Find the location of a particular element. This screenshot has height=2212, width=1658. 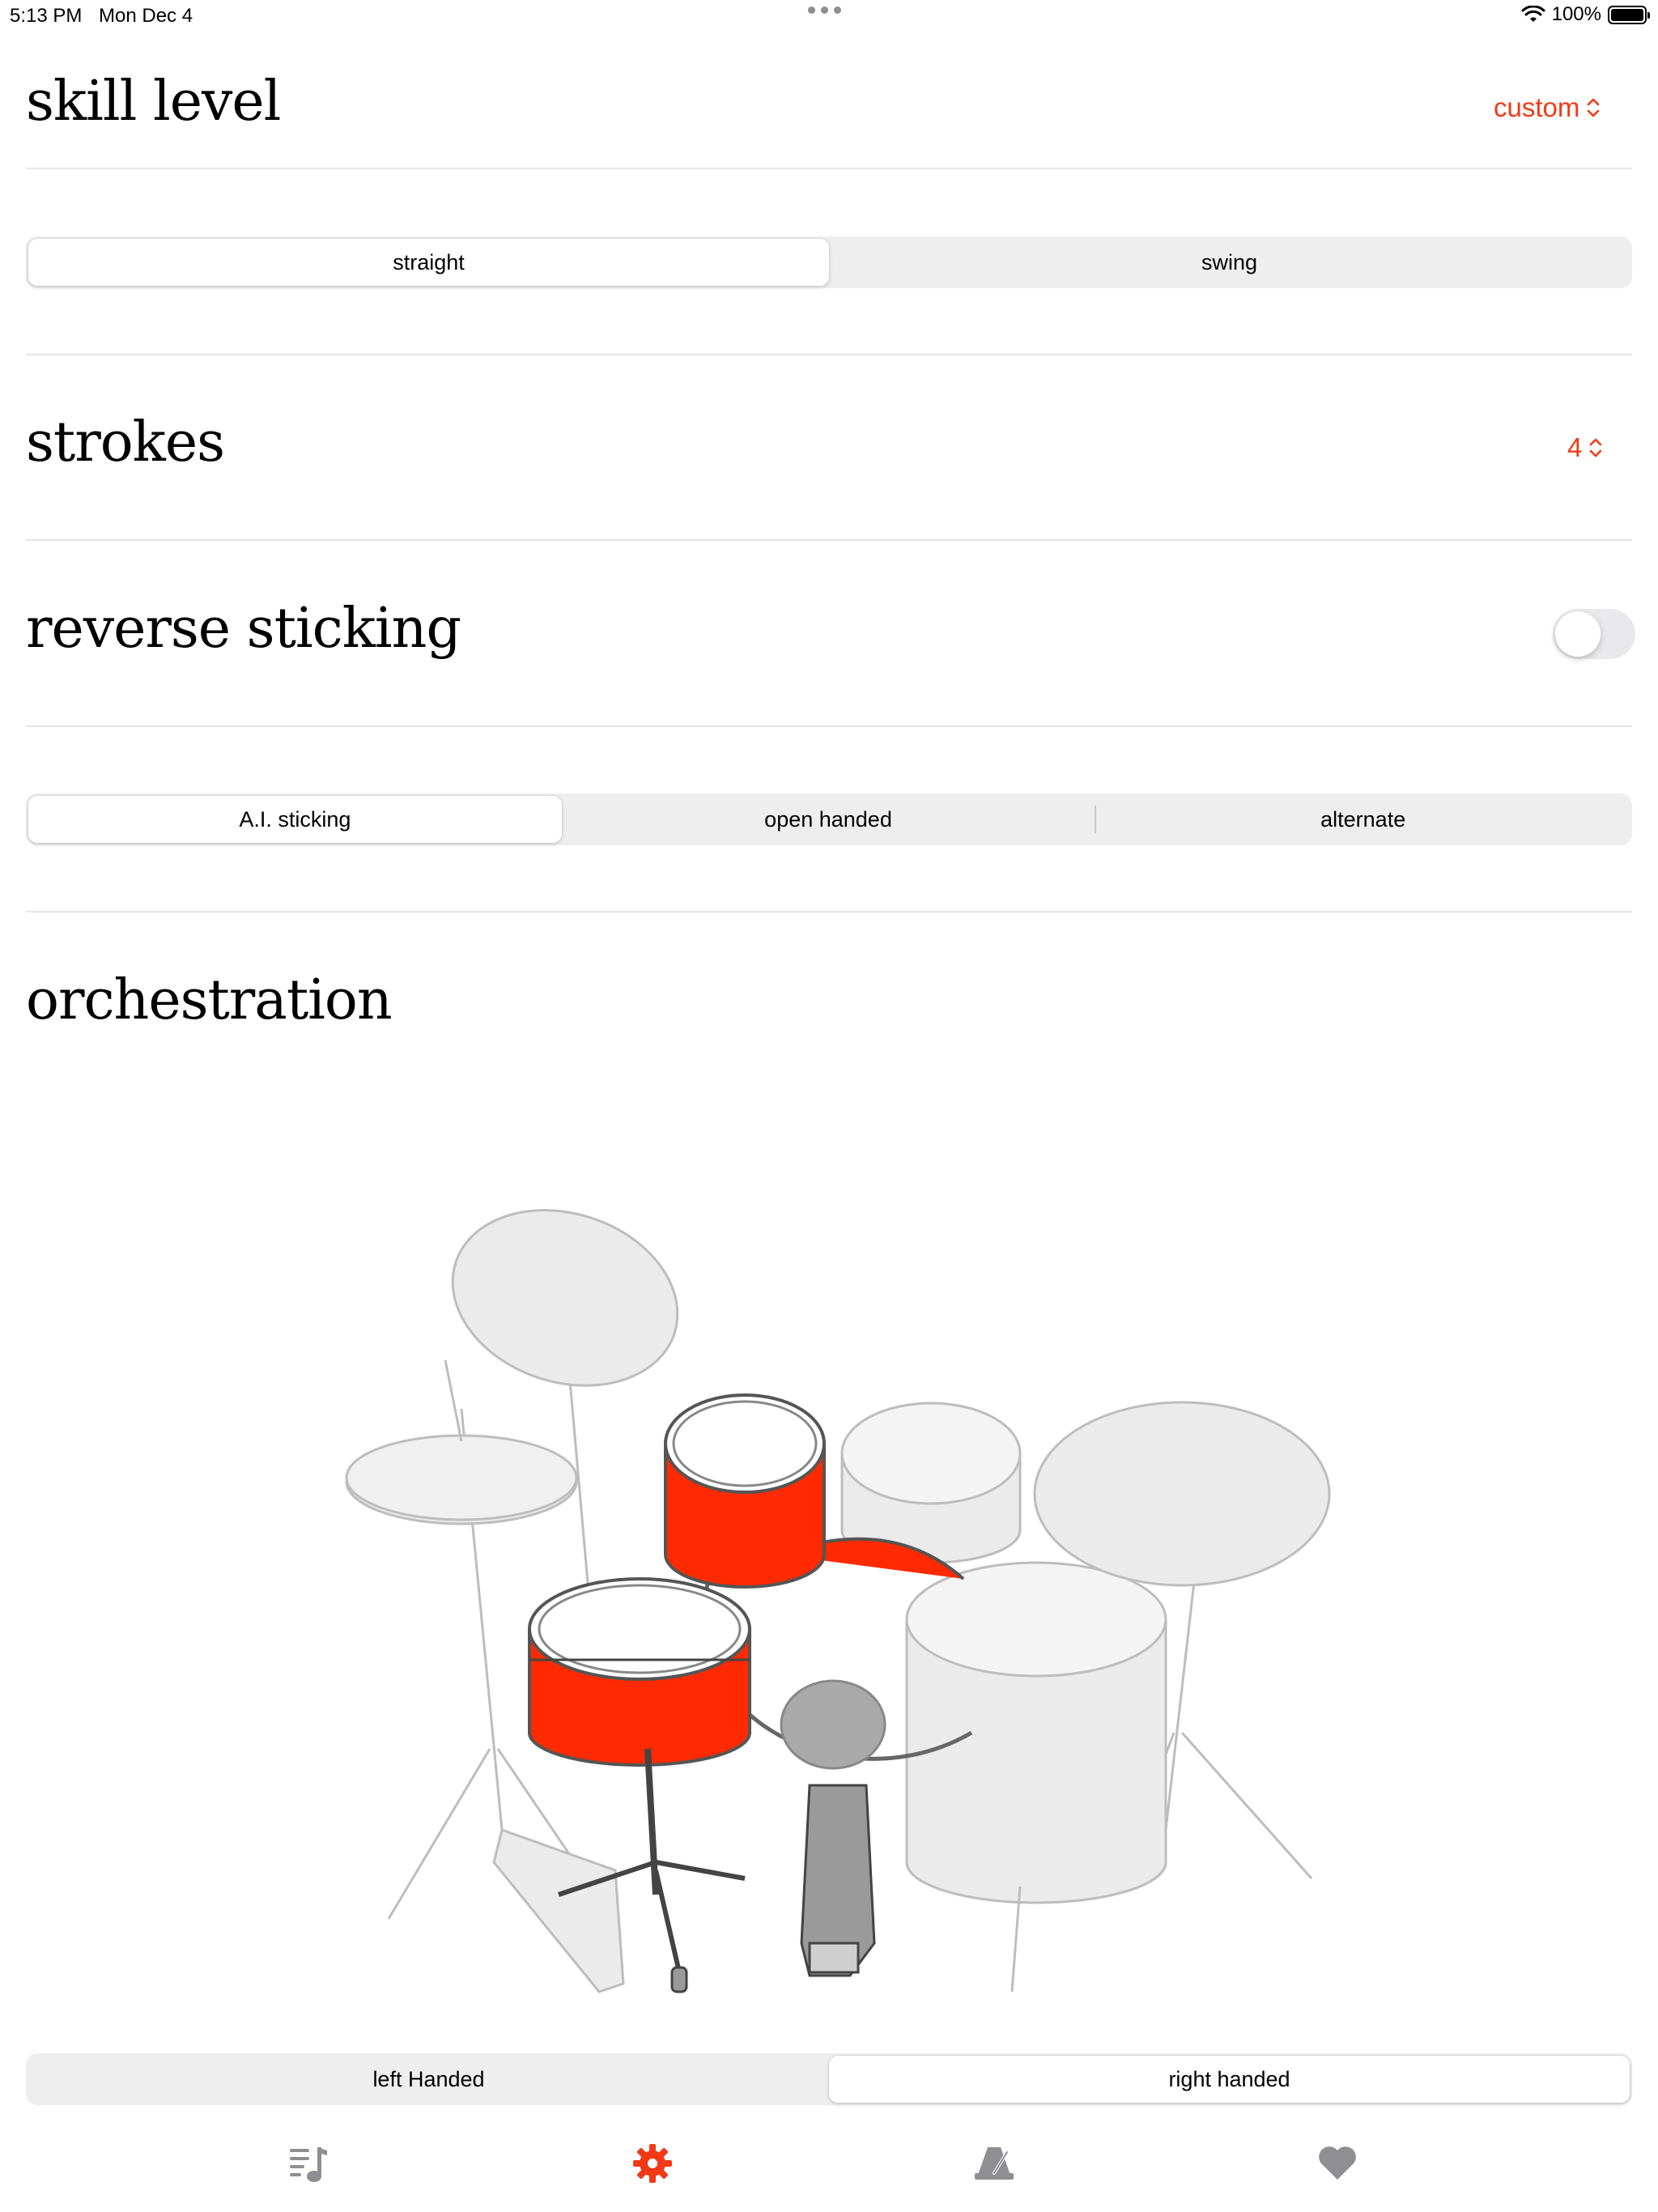

snare-stand-foot is located at coordinates (679, 1980).